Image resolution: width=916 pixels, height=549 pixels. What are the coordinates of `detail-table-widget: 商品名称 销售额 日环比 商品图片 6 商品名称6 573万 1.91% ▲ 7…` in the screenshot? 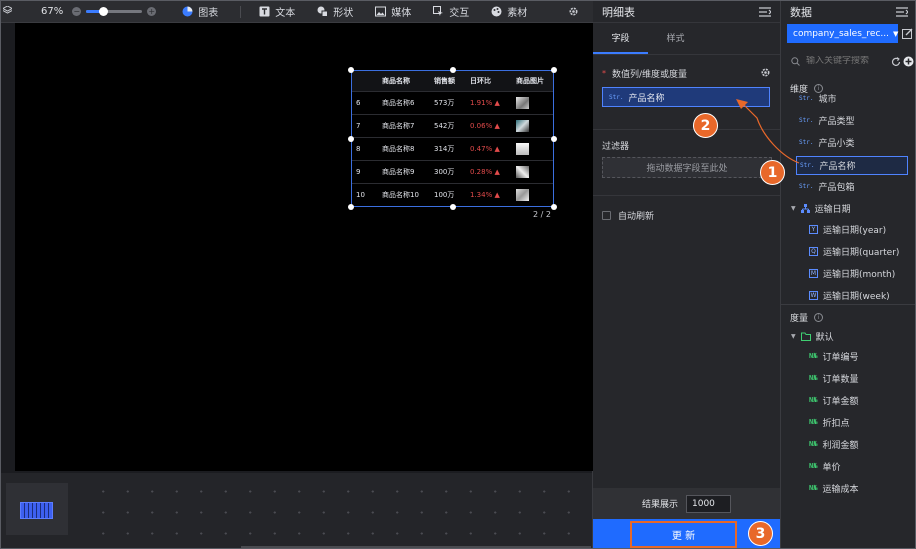 It's located at (452, 143).